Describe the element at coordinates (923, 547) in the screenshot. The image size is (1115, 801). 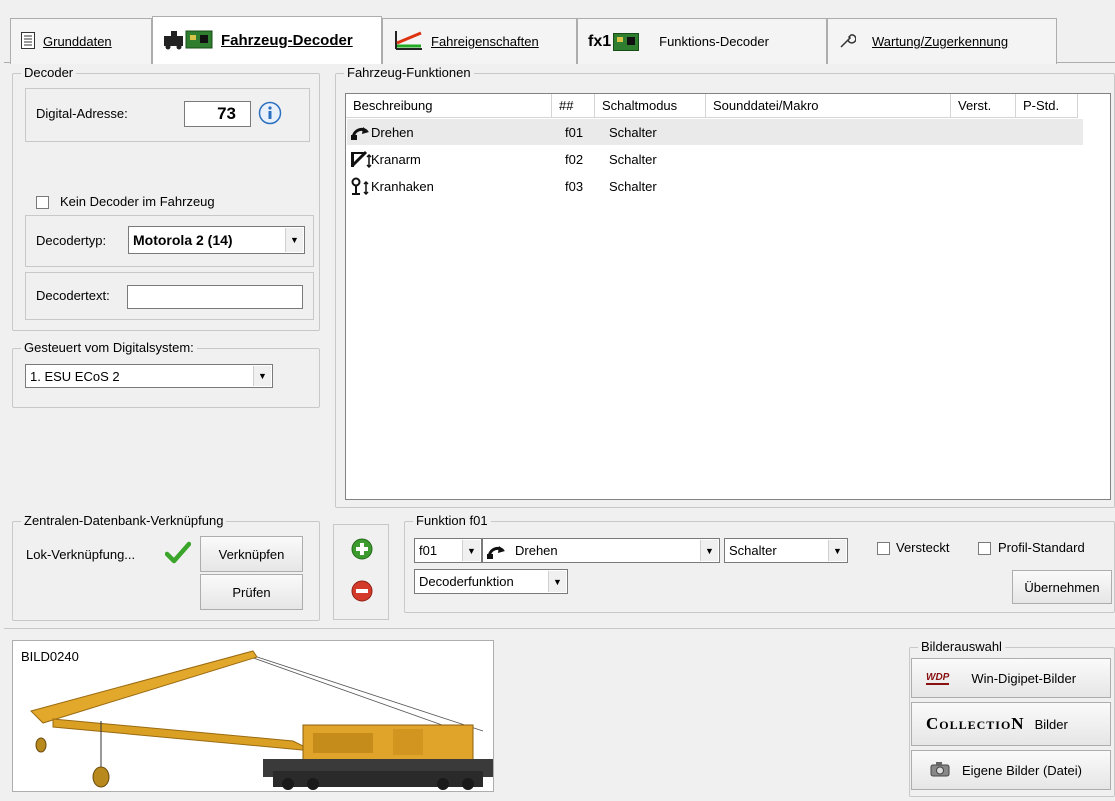
I see `hidden-label: Versteckt` at that location.